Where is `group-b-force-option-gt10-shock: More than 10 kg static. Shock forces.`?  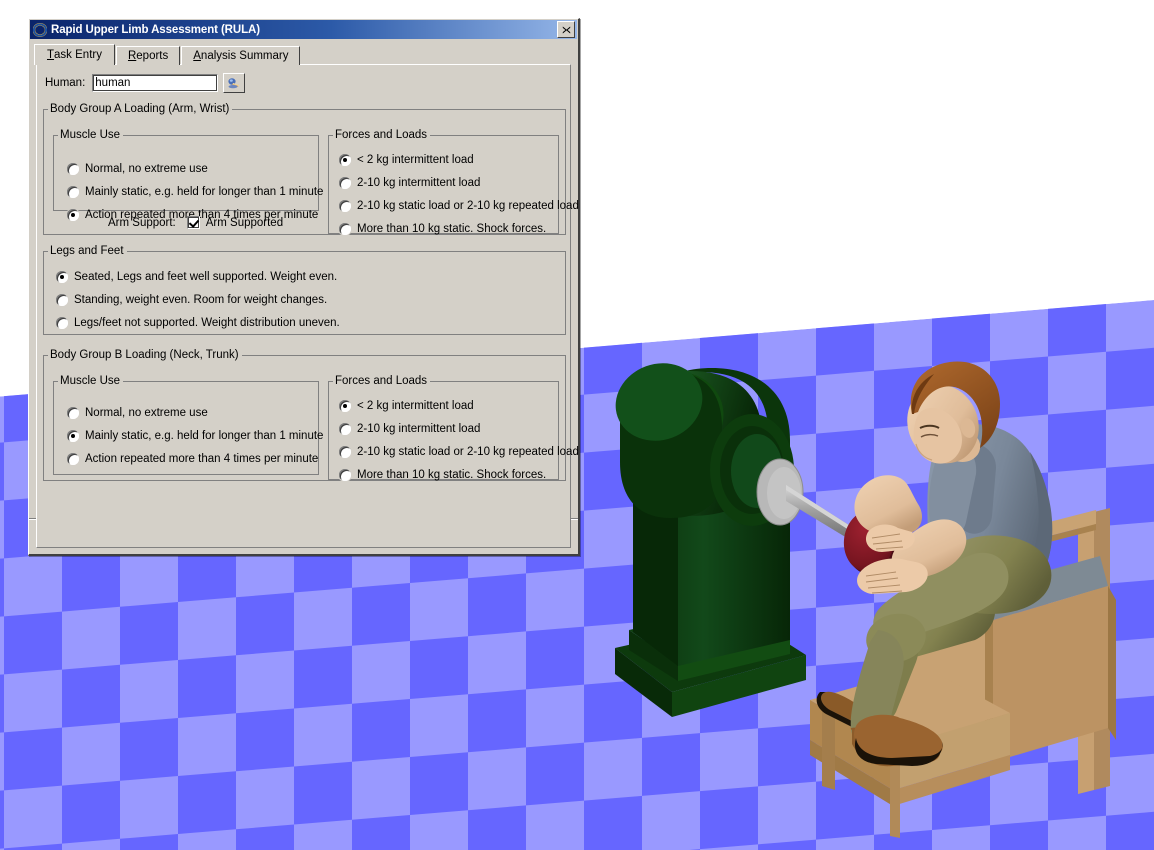 group-b-force-option-gt10-shock: More than 10 kg static. Shock forces. is located at coordinates (442, 475).